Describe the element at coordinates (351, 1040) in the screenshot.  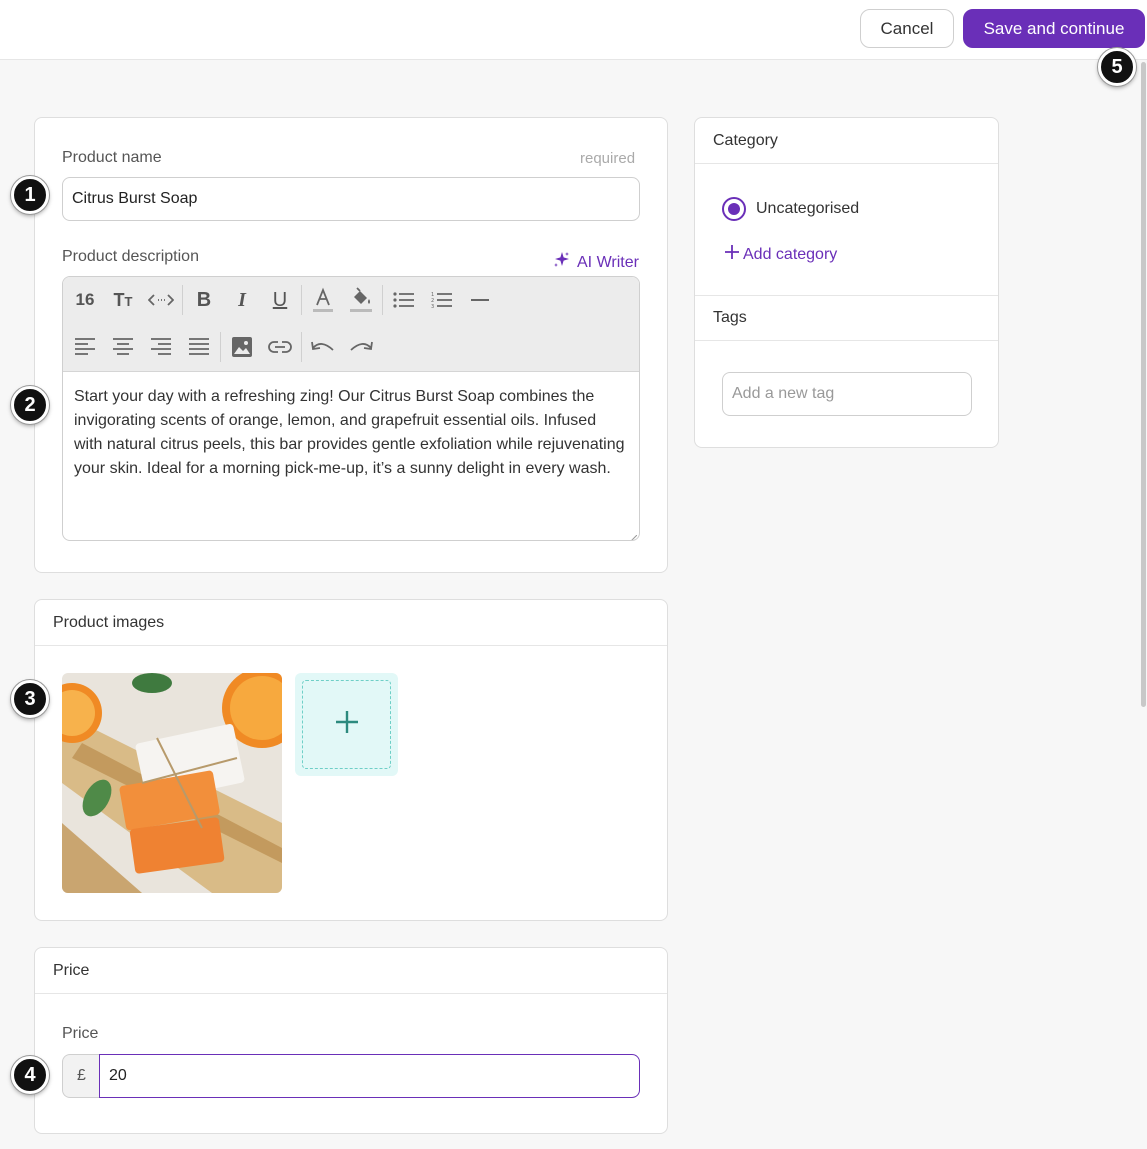
I see `price-card: Price` at that location.